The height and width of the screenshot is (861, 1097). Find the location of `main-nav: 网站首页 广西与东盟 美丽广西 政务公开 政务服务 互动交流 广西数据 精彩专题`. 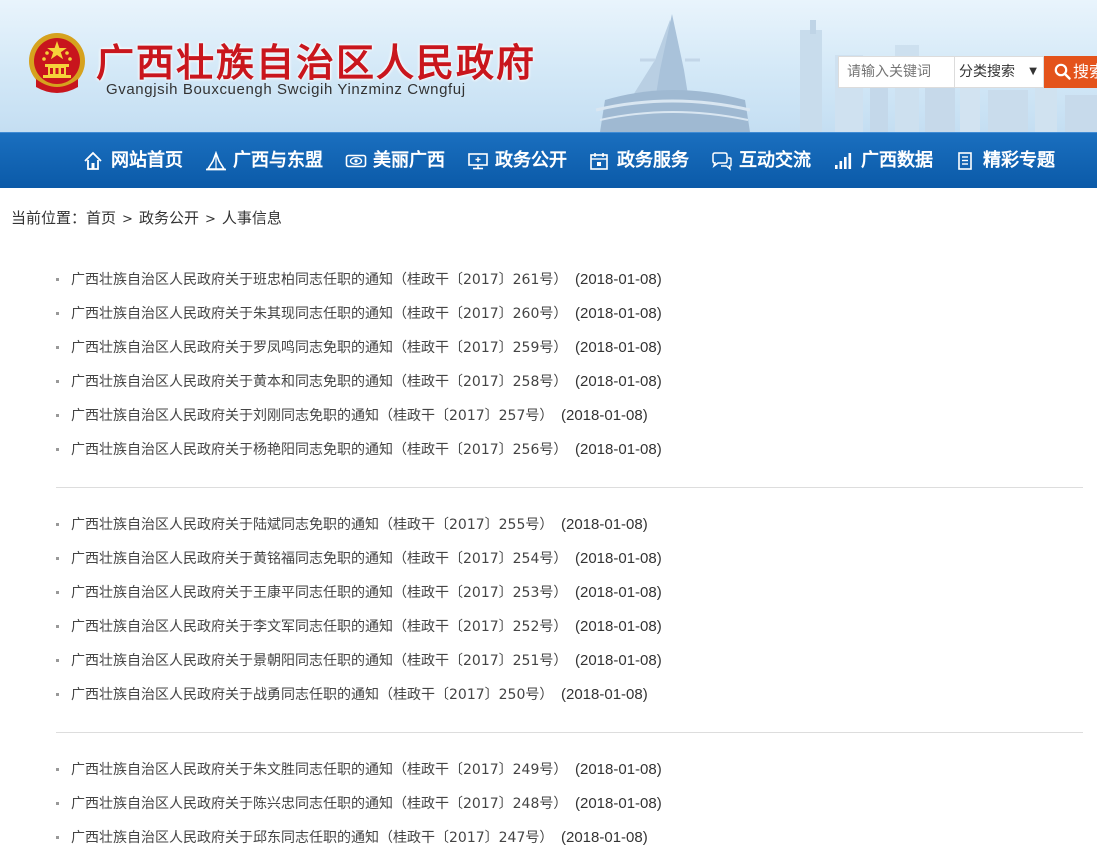

main-nav: 网站首页 广西与东盟 美丽广西 政务公开 政务服务 互动交流 广西数据 精彩专题 is located at coordinates (548, 160).